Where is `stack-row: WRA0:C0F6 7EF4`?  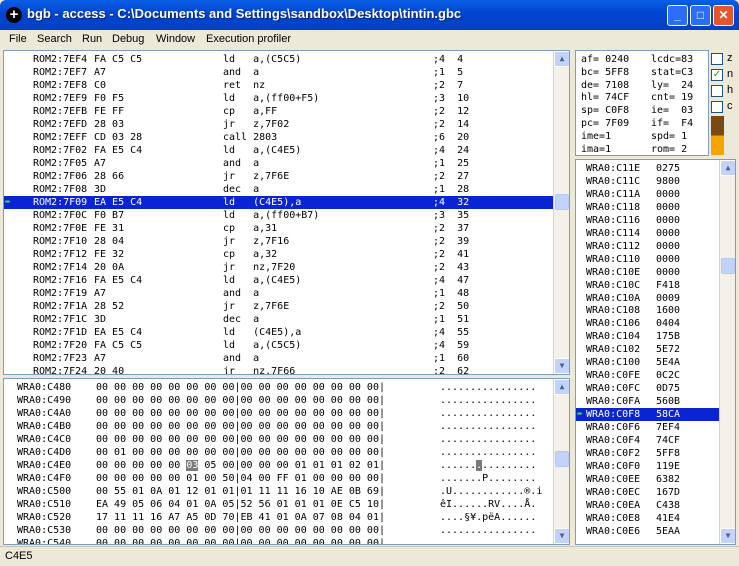 stack-row: WRA0:C0F6 7EF4 is located at coordinates (647, 427).